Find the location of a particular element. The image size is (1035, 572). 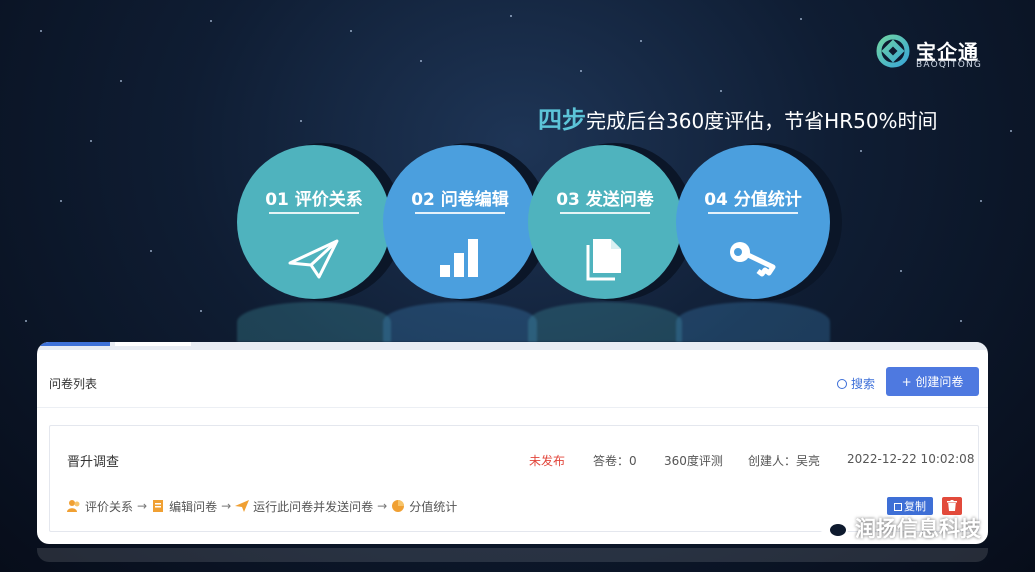

panel-tab-strip is located at coordinates (512, 346).